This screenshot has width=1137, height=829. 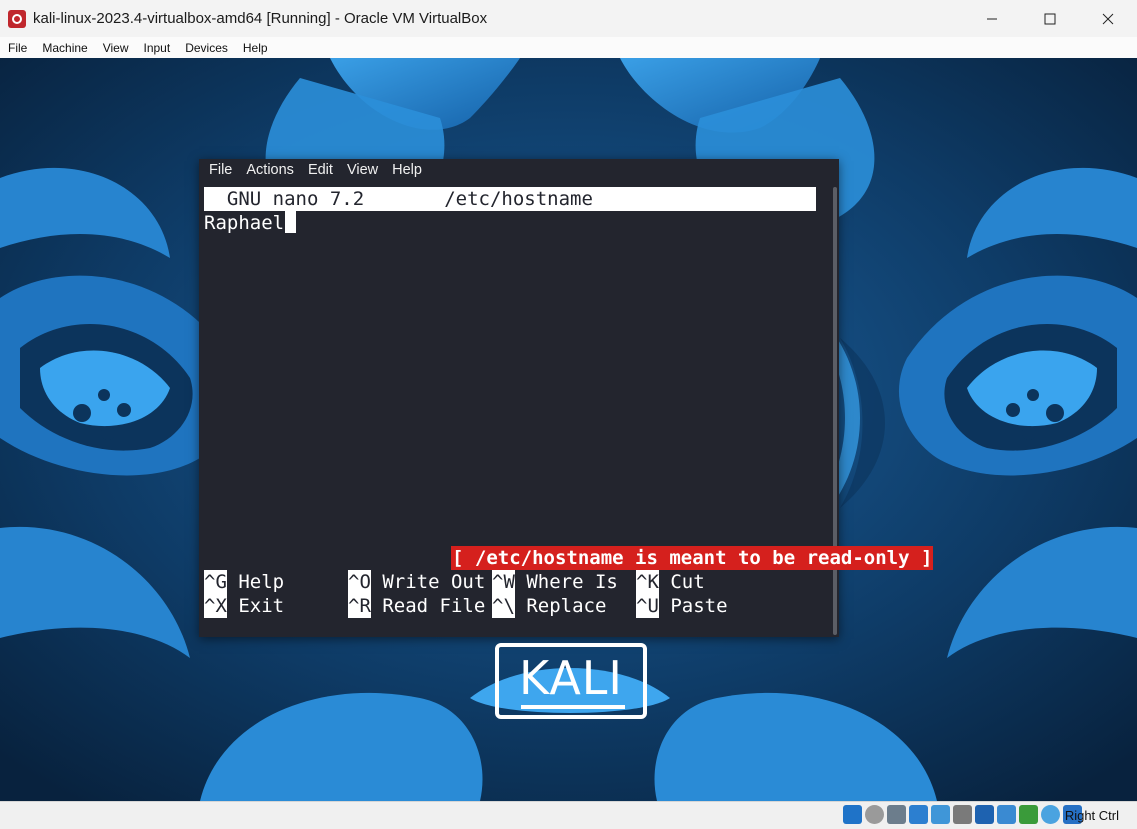 I want to click on shortcut-key: ^R, so click(x=359, y=606).